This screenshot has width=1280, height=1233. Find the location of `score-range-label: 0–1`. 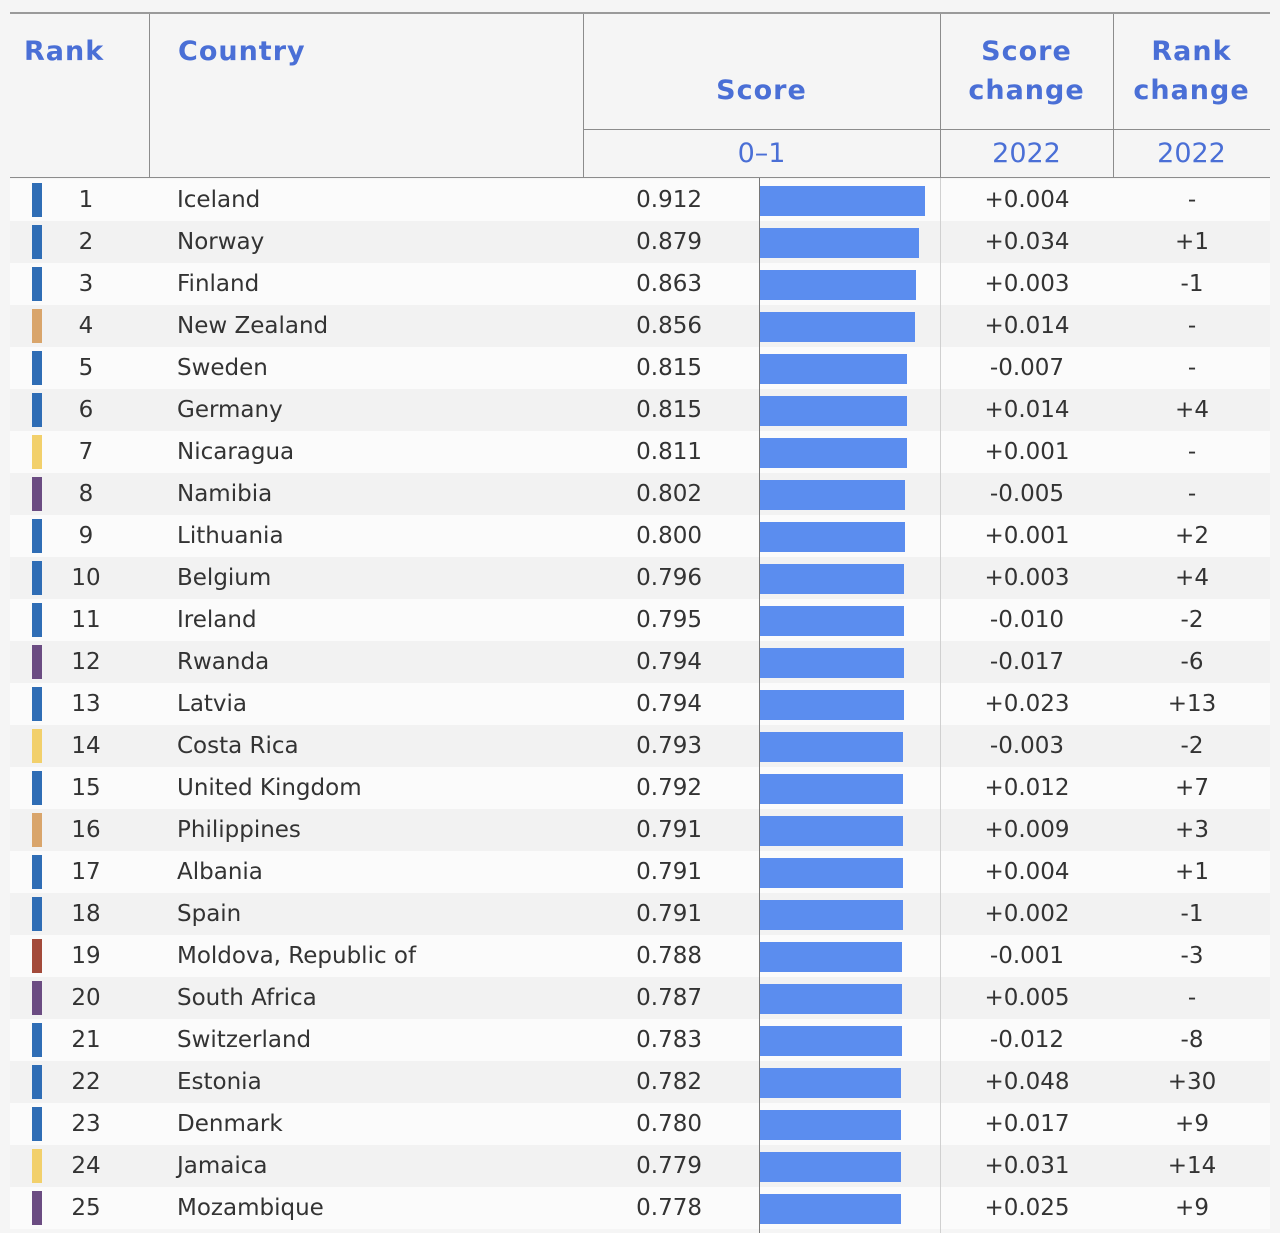

score-range-label: 0–1 is located at coordinates (761, 153).